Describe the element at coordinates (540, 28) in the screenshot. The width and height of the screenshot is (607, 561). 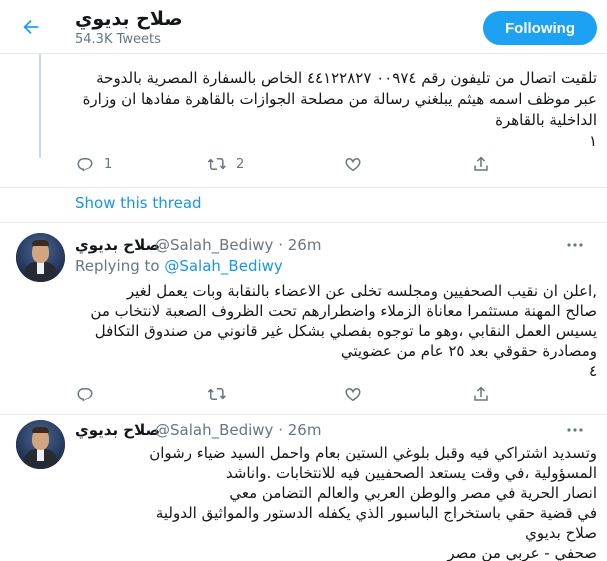
I see `following-button: Following` at that location.